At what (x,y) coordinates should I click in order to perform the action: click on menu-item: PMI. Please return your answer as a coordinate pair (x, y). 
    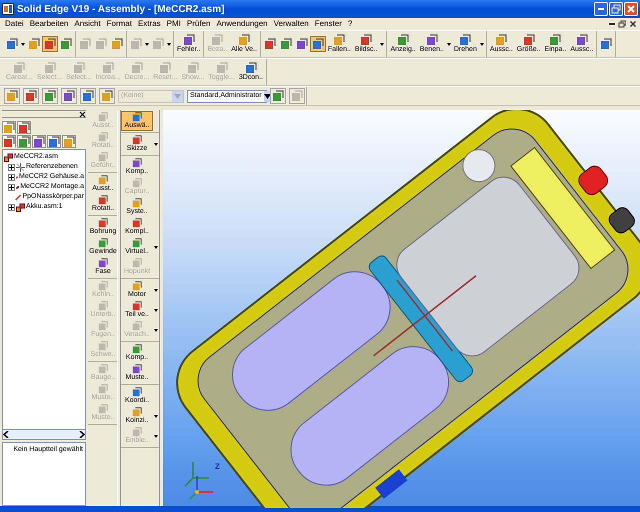
    Looking at the image, I should click on (174, 24).